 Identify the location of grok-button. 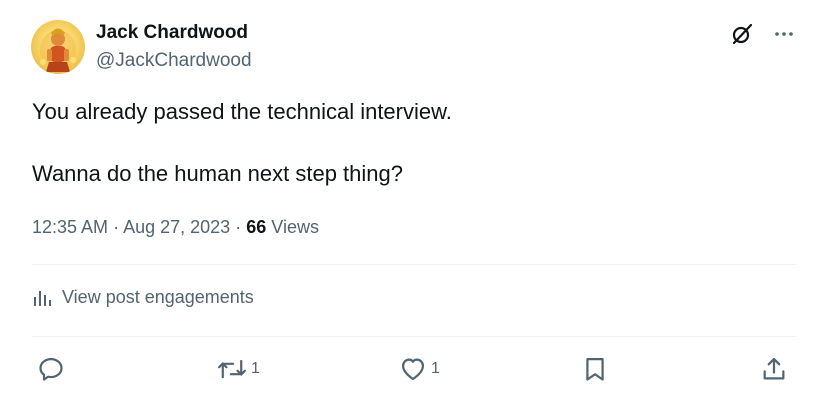
(742, 34).